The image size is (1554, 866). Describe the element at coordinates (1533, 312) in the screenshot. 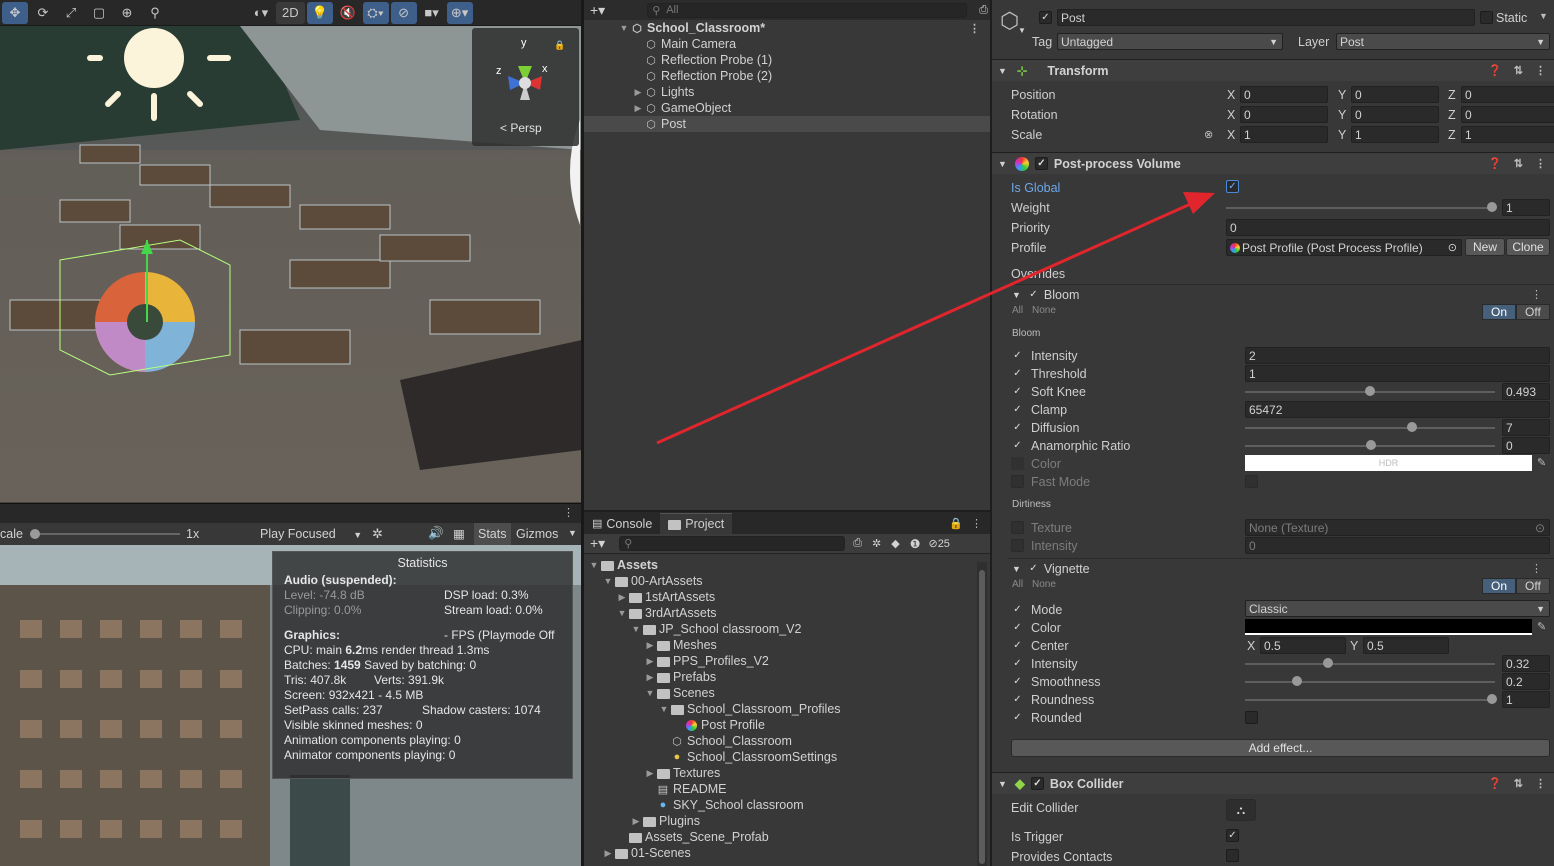

I see `bloom-off-button: Off` at that location.